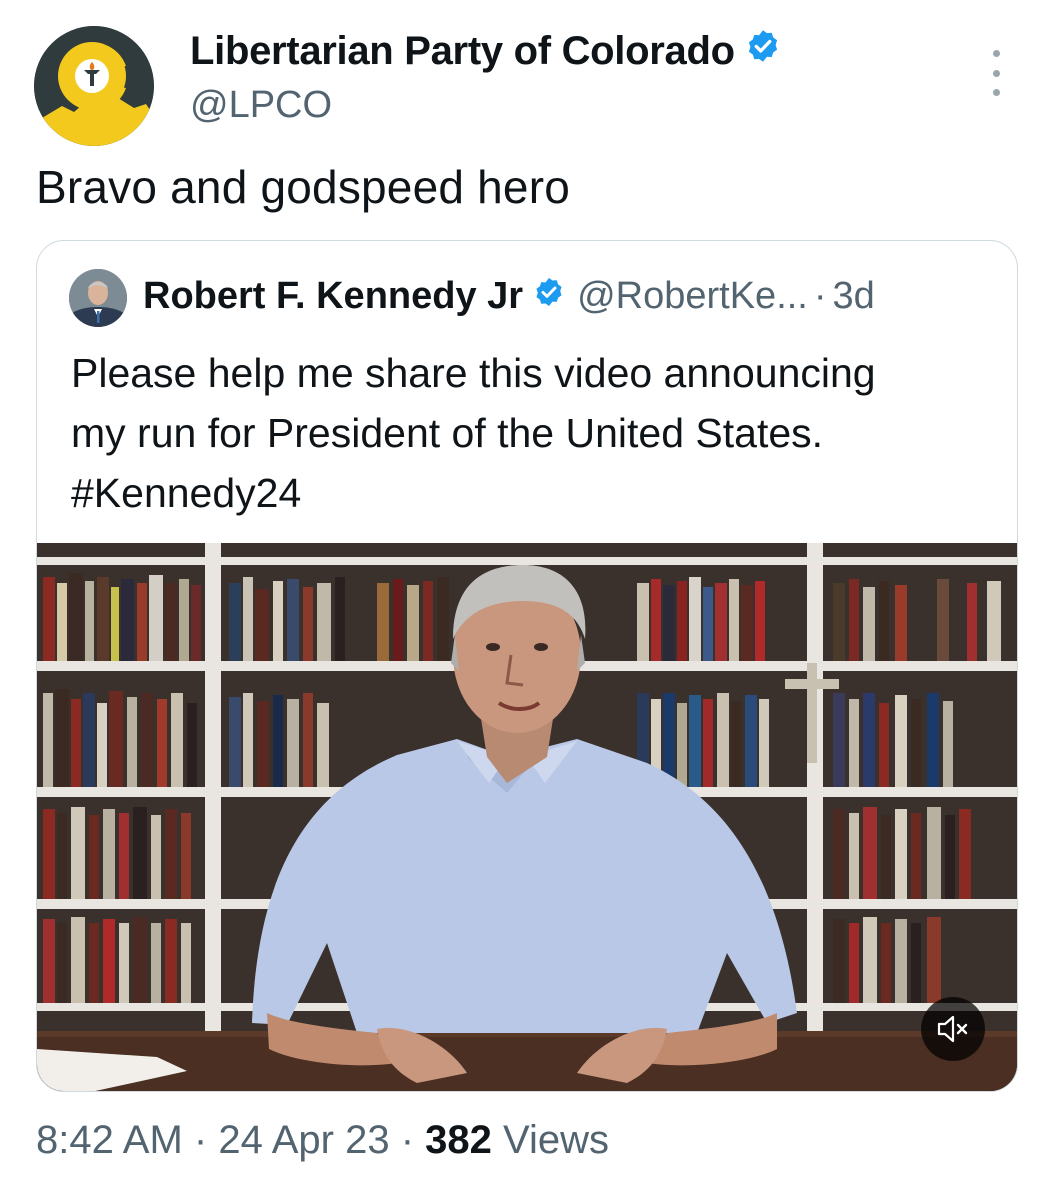 The image size is (1054, 1200). I want to click on muted-speaker-icon, so click(952, 1029).